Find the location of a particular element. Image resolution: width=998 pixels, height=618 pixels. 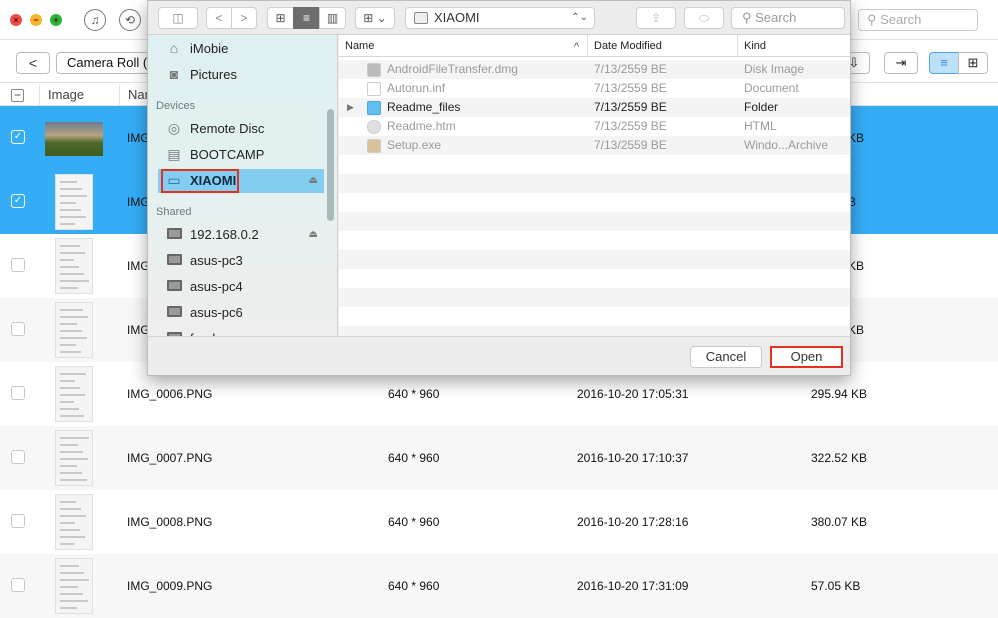

grid-view-button: ⊞ is located at coordinates (973, 63).